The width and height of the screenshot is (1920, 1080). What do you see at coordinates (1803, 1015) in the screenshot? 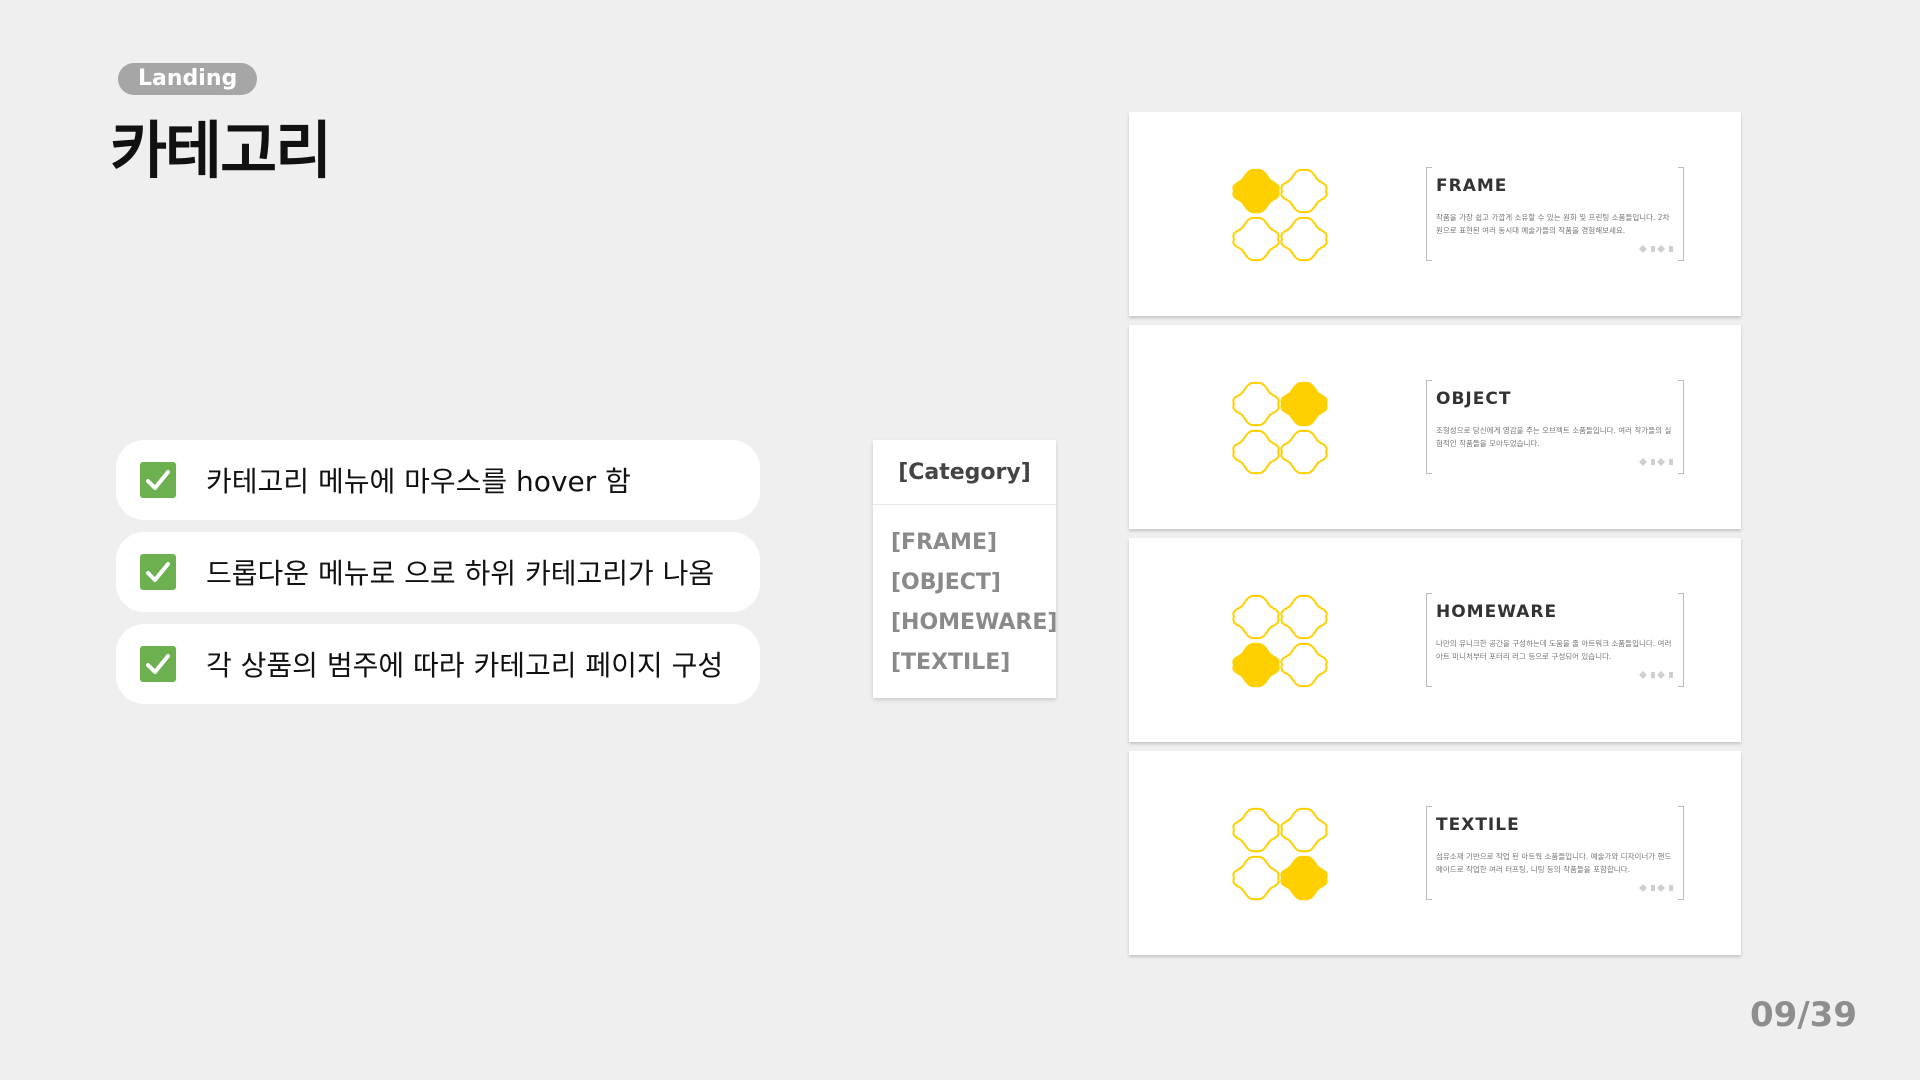
I see `page-number: 09/39` at bounding box center [1803, 1015].